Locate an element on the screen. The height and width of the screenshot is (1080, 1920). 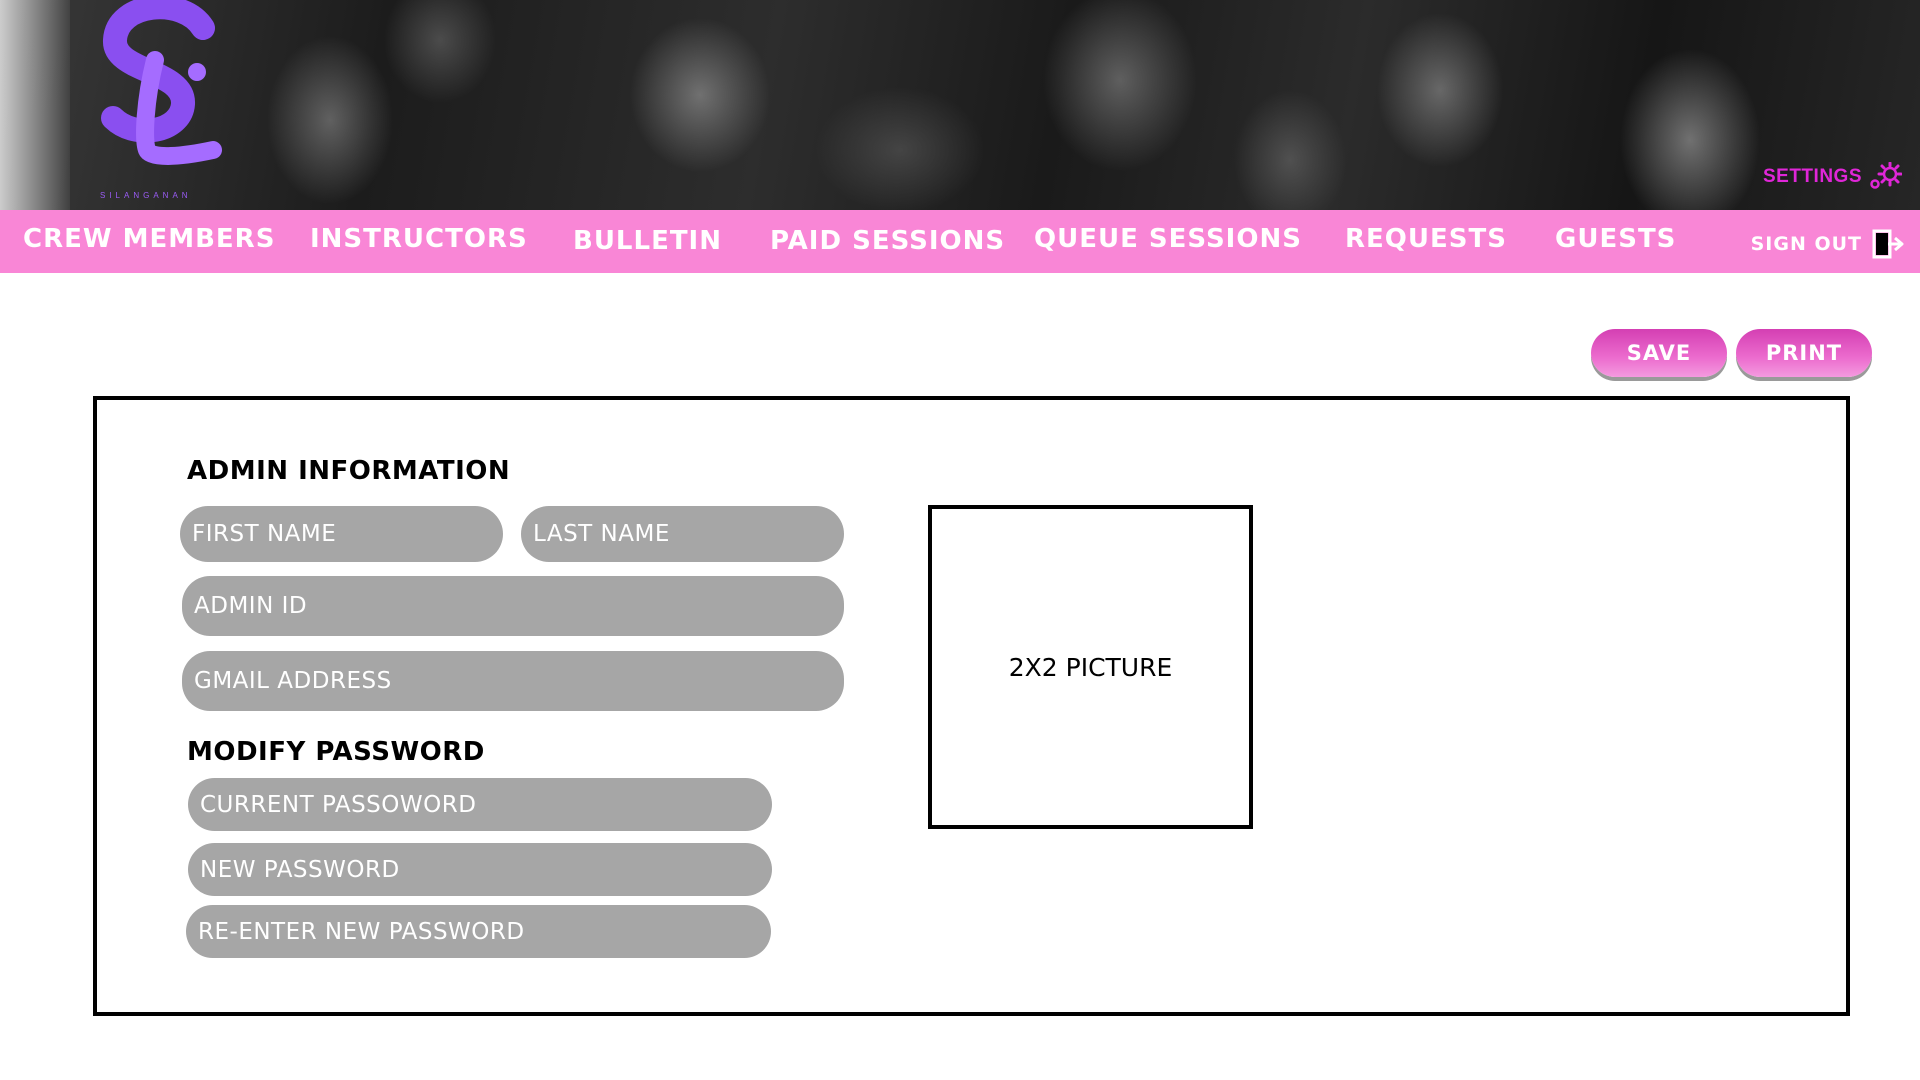
print-button: PRINT is located at coordinates (1804, 353).